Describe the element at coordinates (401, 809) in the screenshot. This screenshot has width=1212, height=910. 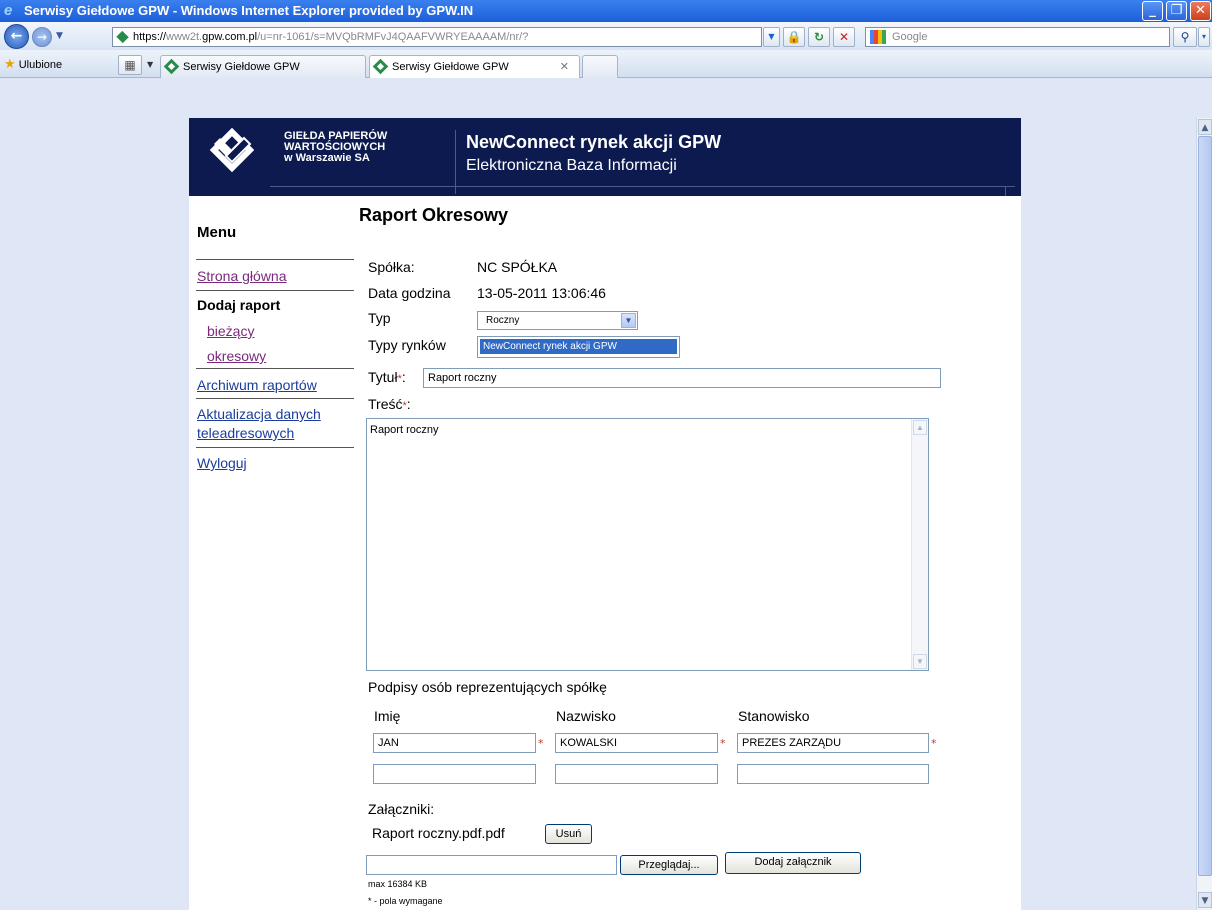
I see `attachments-label: Załączniki:` at that location.